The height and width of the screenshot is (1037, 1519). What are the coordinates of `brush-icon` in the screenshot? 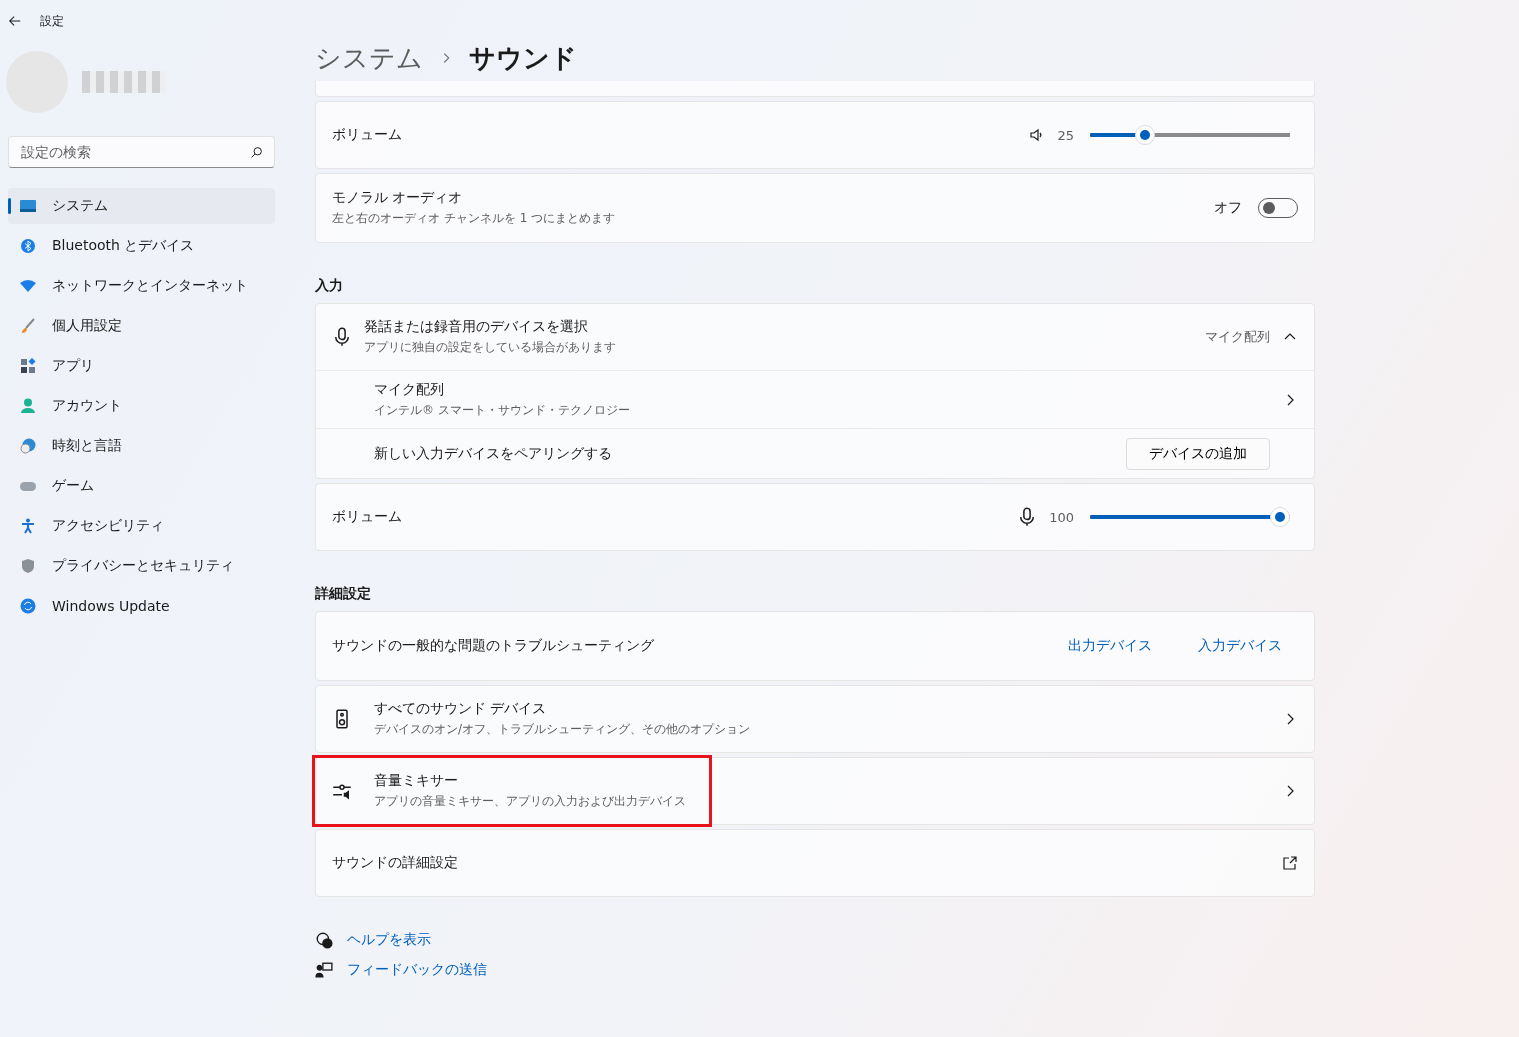 It's located at (28, 326).